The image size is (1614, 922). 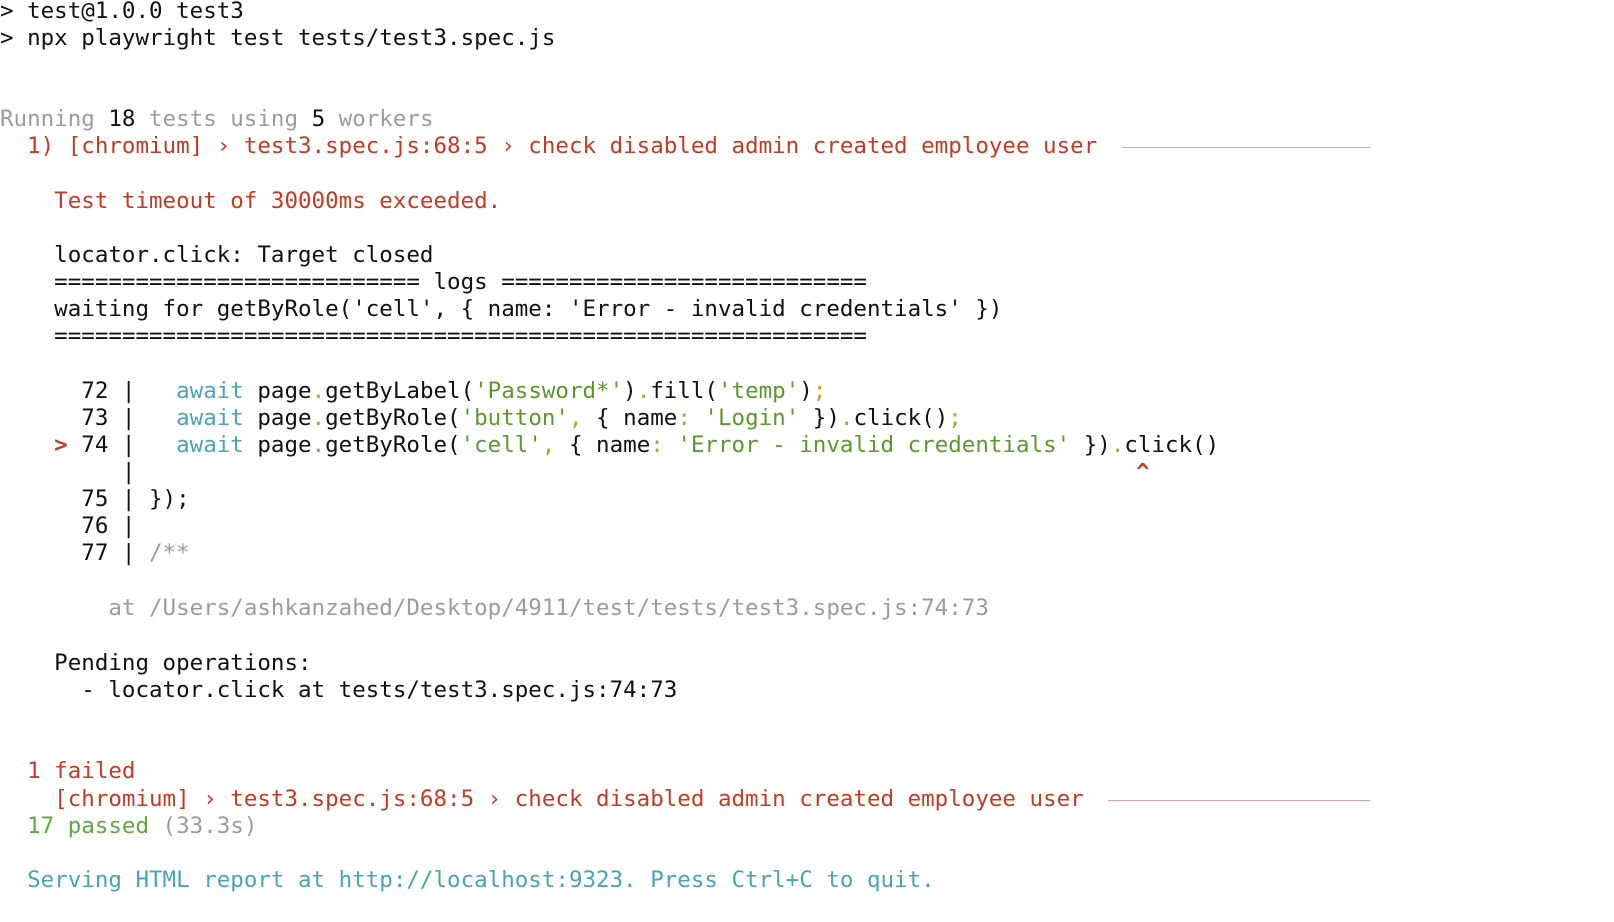 I want to click on locator-error: locator.click: Target closed, so click(x=217, y=255).